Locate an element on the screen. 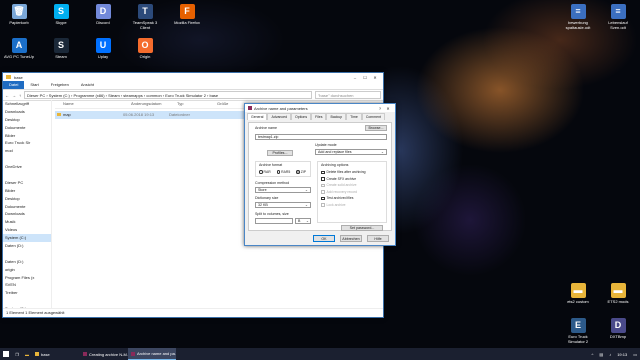 The height and width of the screenshot is (360, 640). split-volumes-field is located at coordinates (274, 221).